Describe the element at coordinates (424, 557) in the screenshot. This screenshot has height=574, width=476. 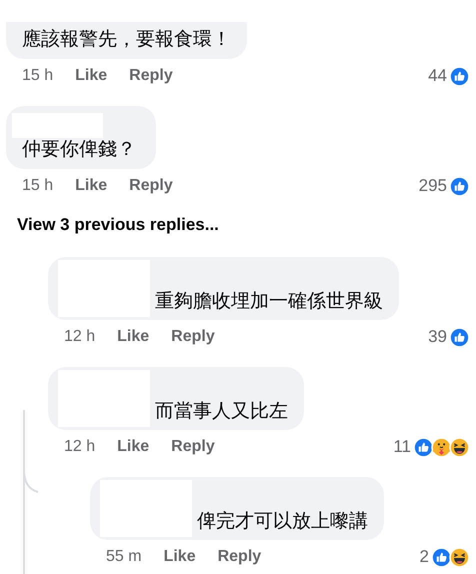
I see `reaction-count: 2` at that location.